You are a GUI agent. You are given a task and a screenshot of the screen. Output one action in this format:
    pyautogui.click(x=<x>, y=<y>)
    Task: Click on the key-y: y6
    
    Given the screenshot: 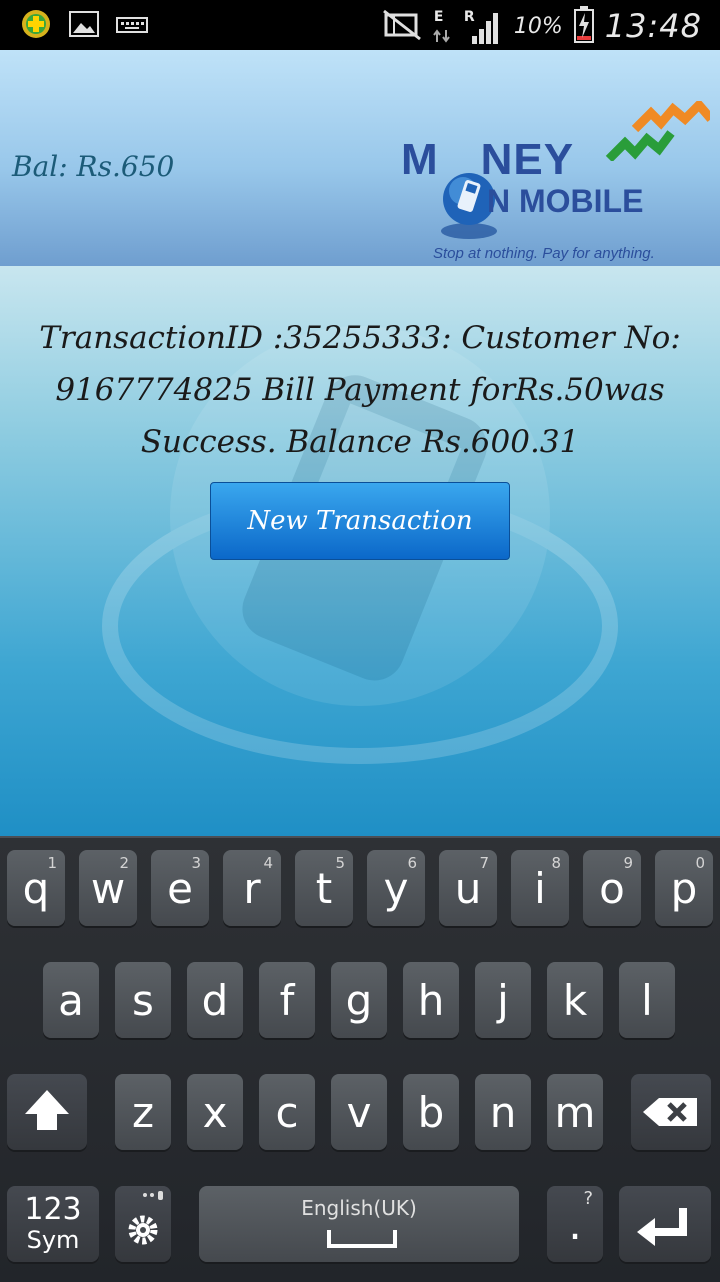 What is the action you would take?
    pyautogui.click(x=396, y=888)
    